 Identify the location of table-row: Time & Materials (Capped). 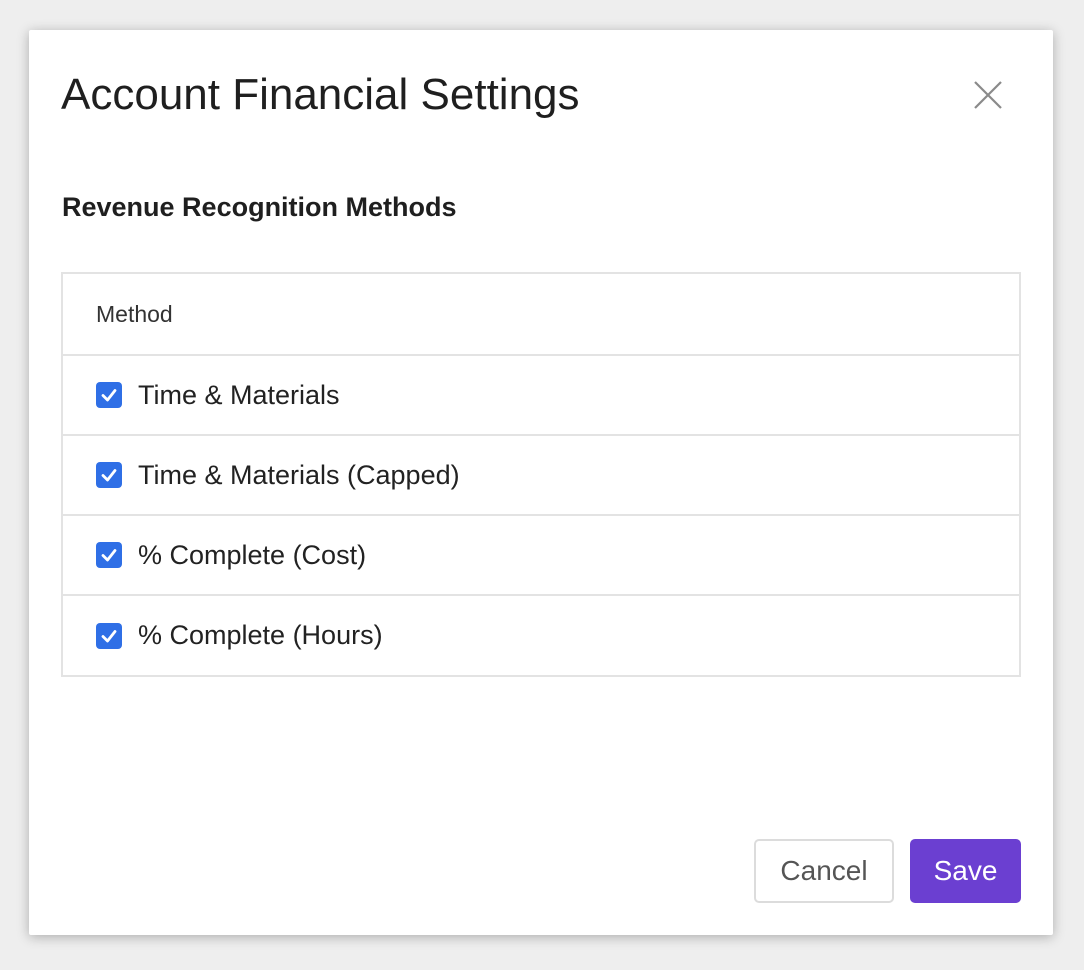
(541, 476).